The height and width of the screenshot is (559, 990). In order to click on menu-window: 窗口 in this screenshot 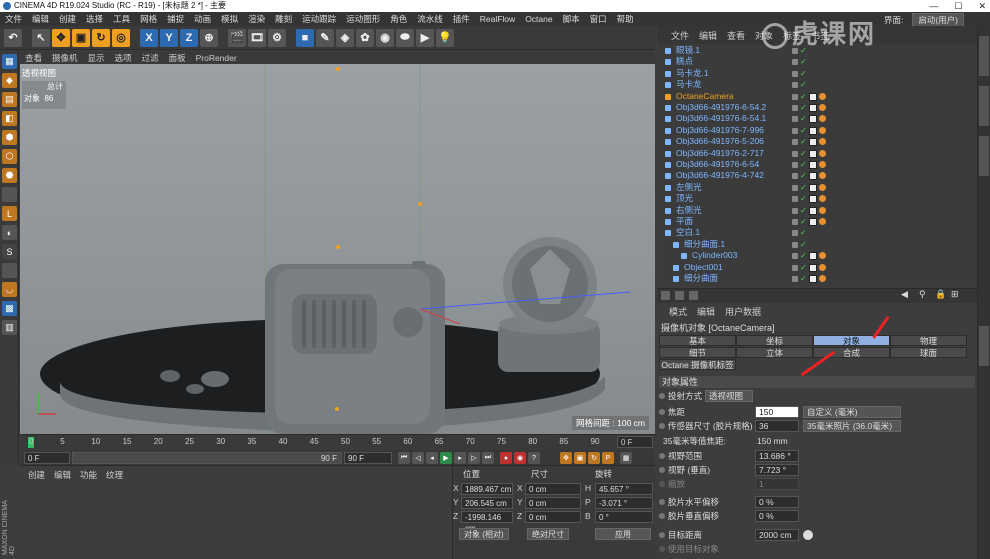, I will do `click(598, 19)`.